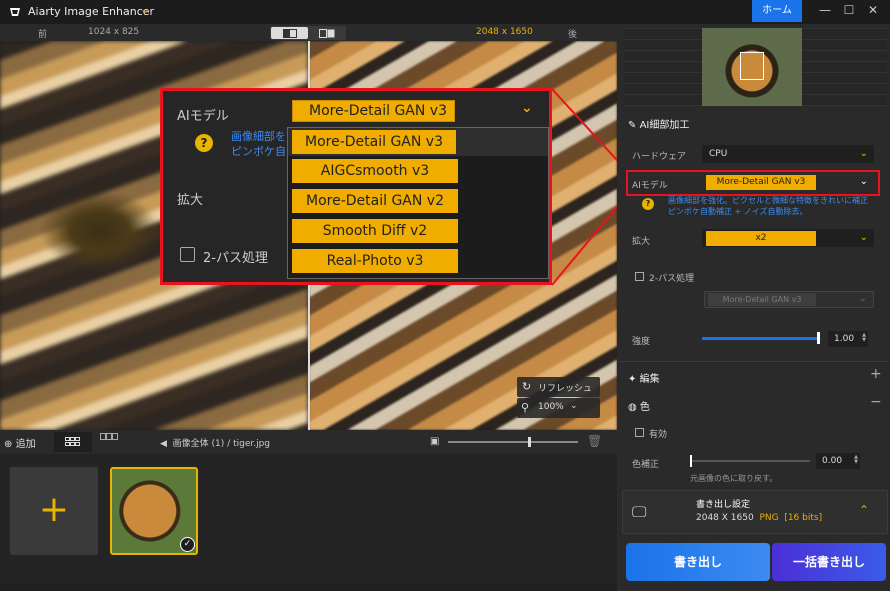 This screenshot has width=890, height=591. Describe the element at coordinates (594, 441) in the screenshot. I see `trash-icon: 🗑` at that location.